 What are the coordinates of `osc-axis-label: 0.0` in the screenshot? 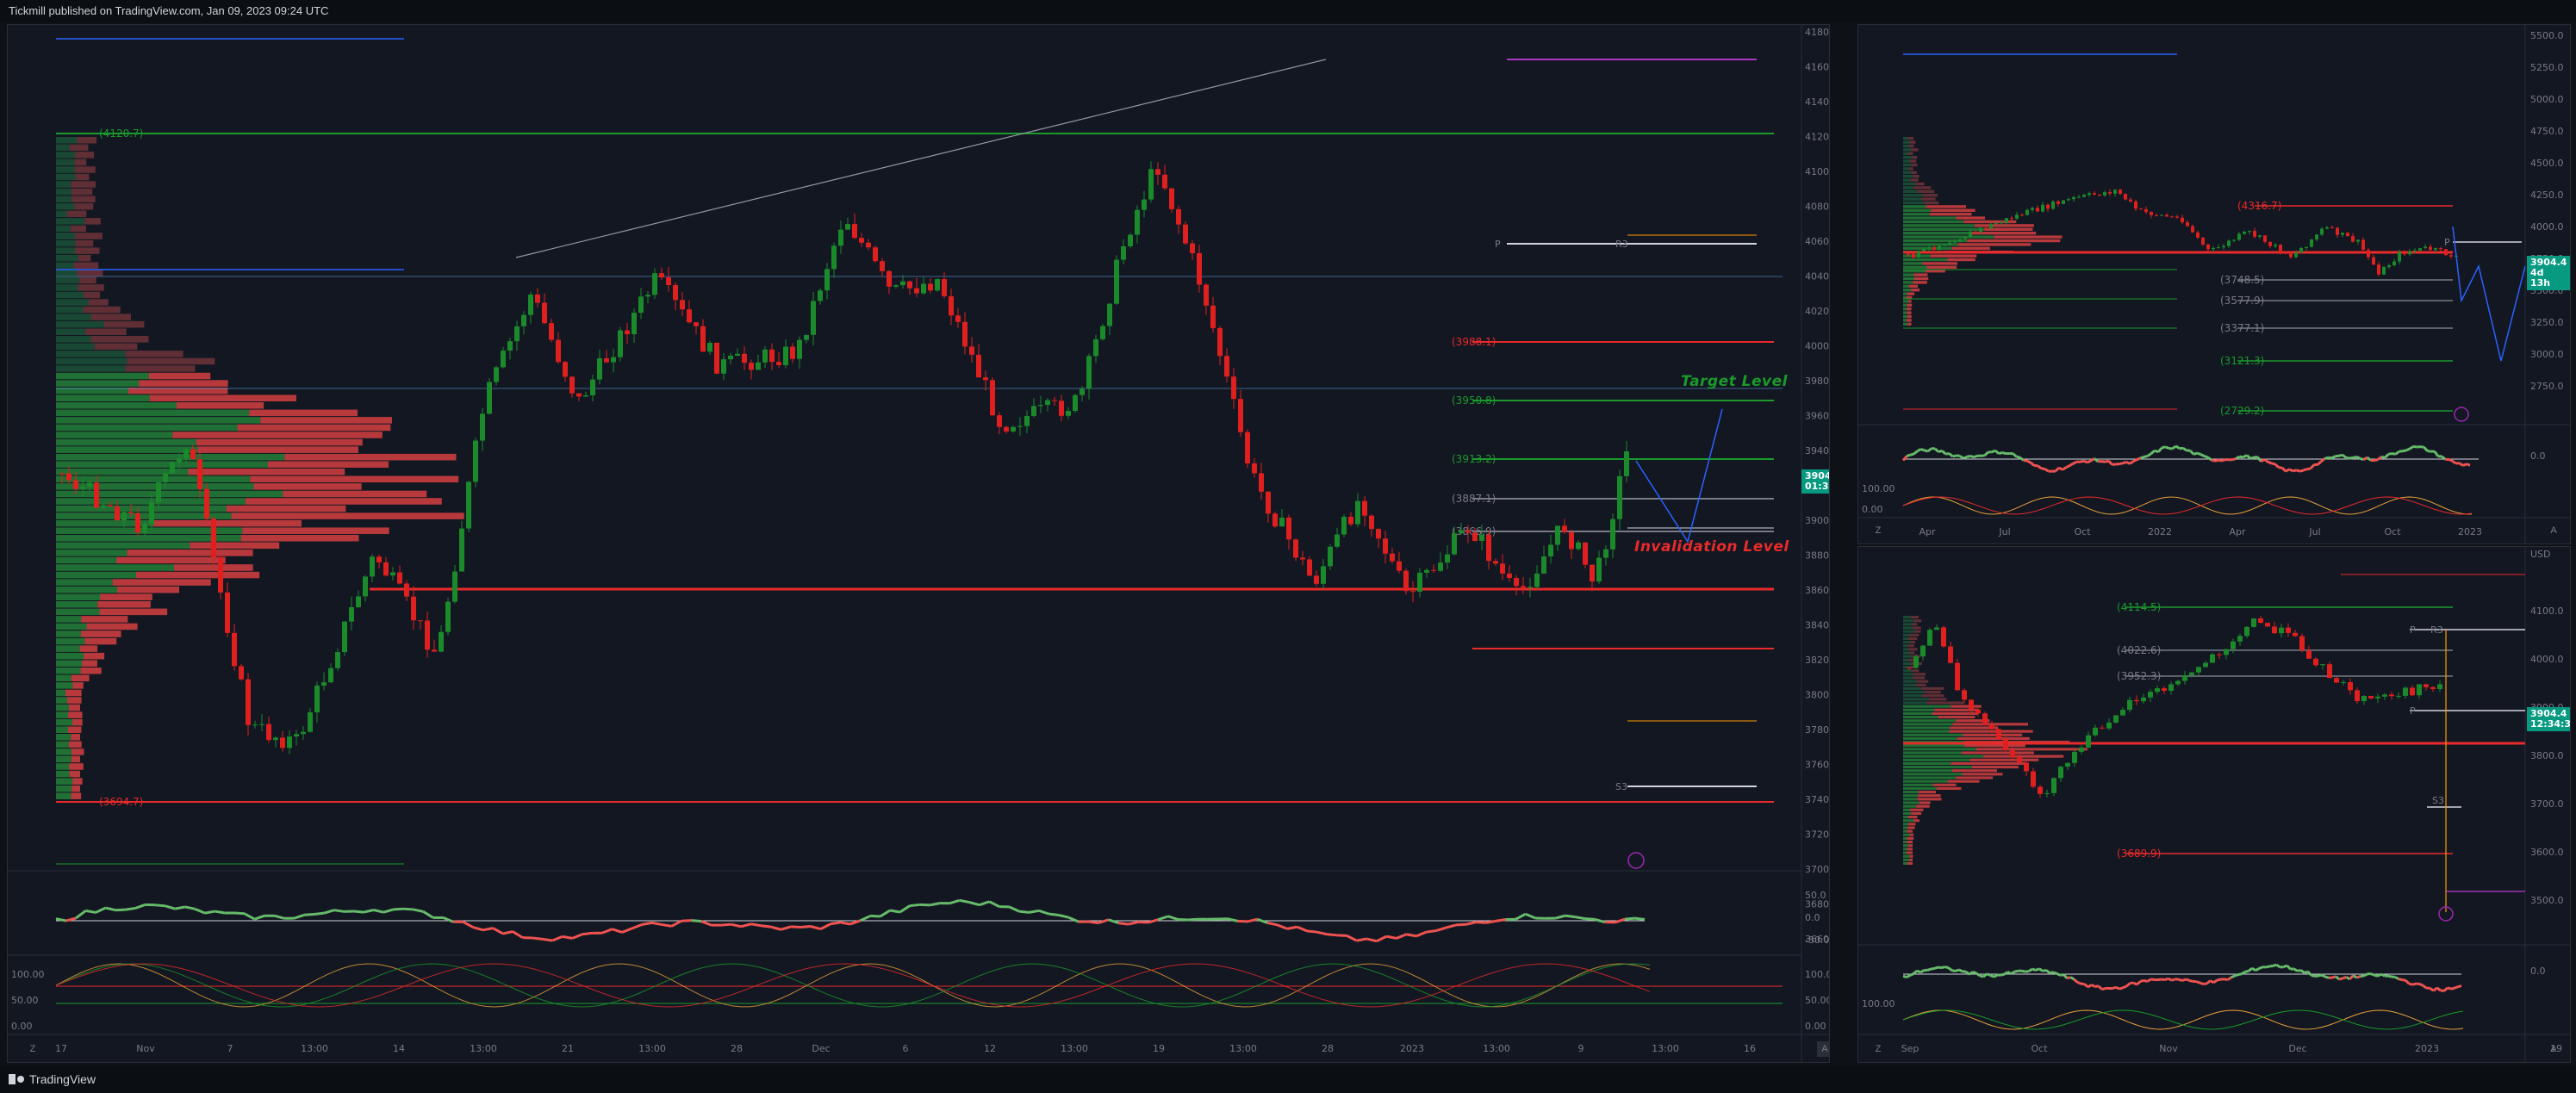 It's located at (2538, 456).